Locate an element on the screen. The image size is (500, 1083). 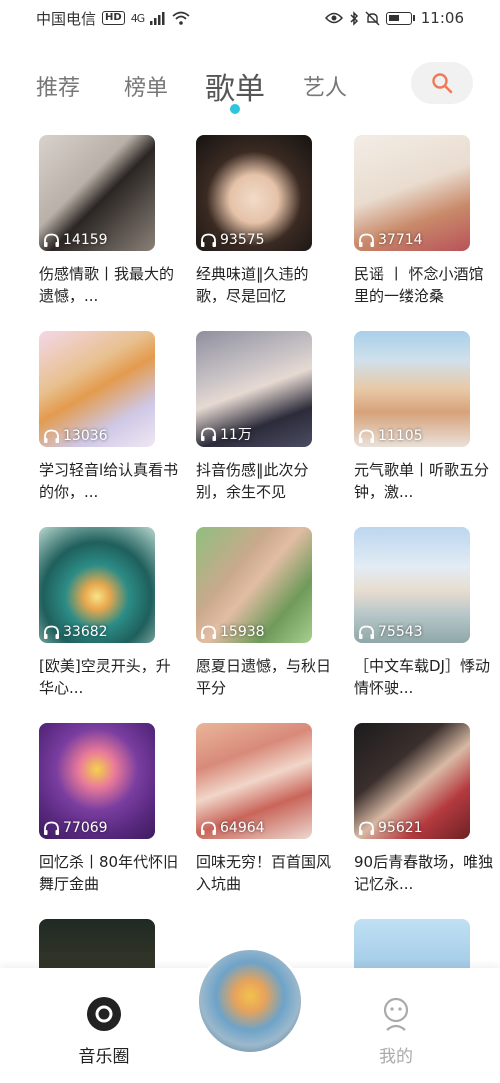
top-tabs: 推荐 榜单 歌单 艺人 is located at coordinates (250, 90).